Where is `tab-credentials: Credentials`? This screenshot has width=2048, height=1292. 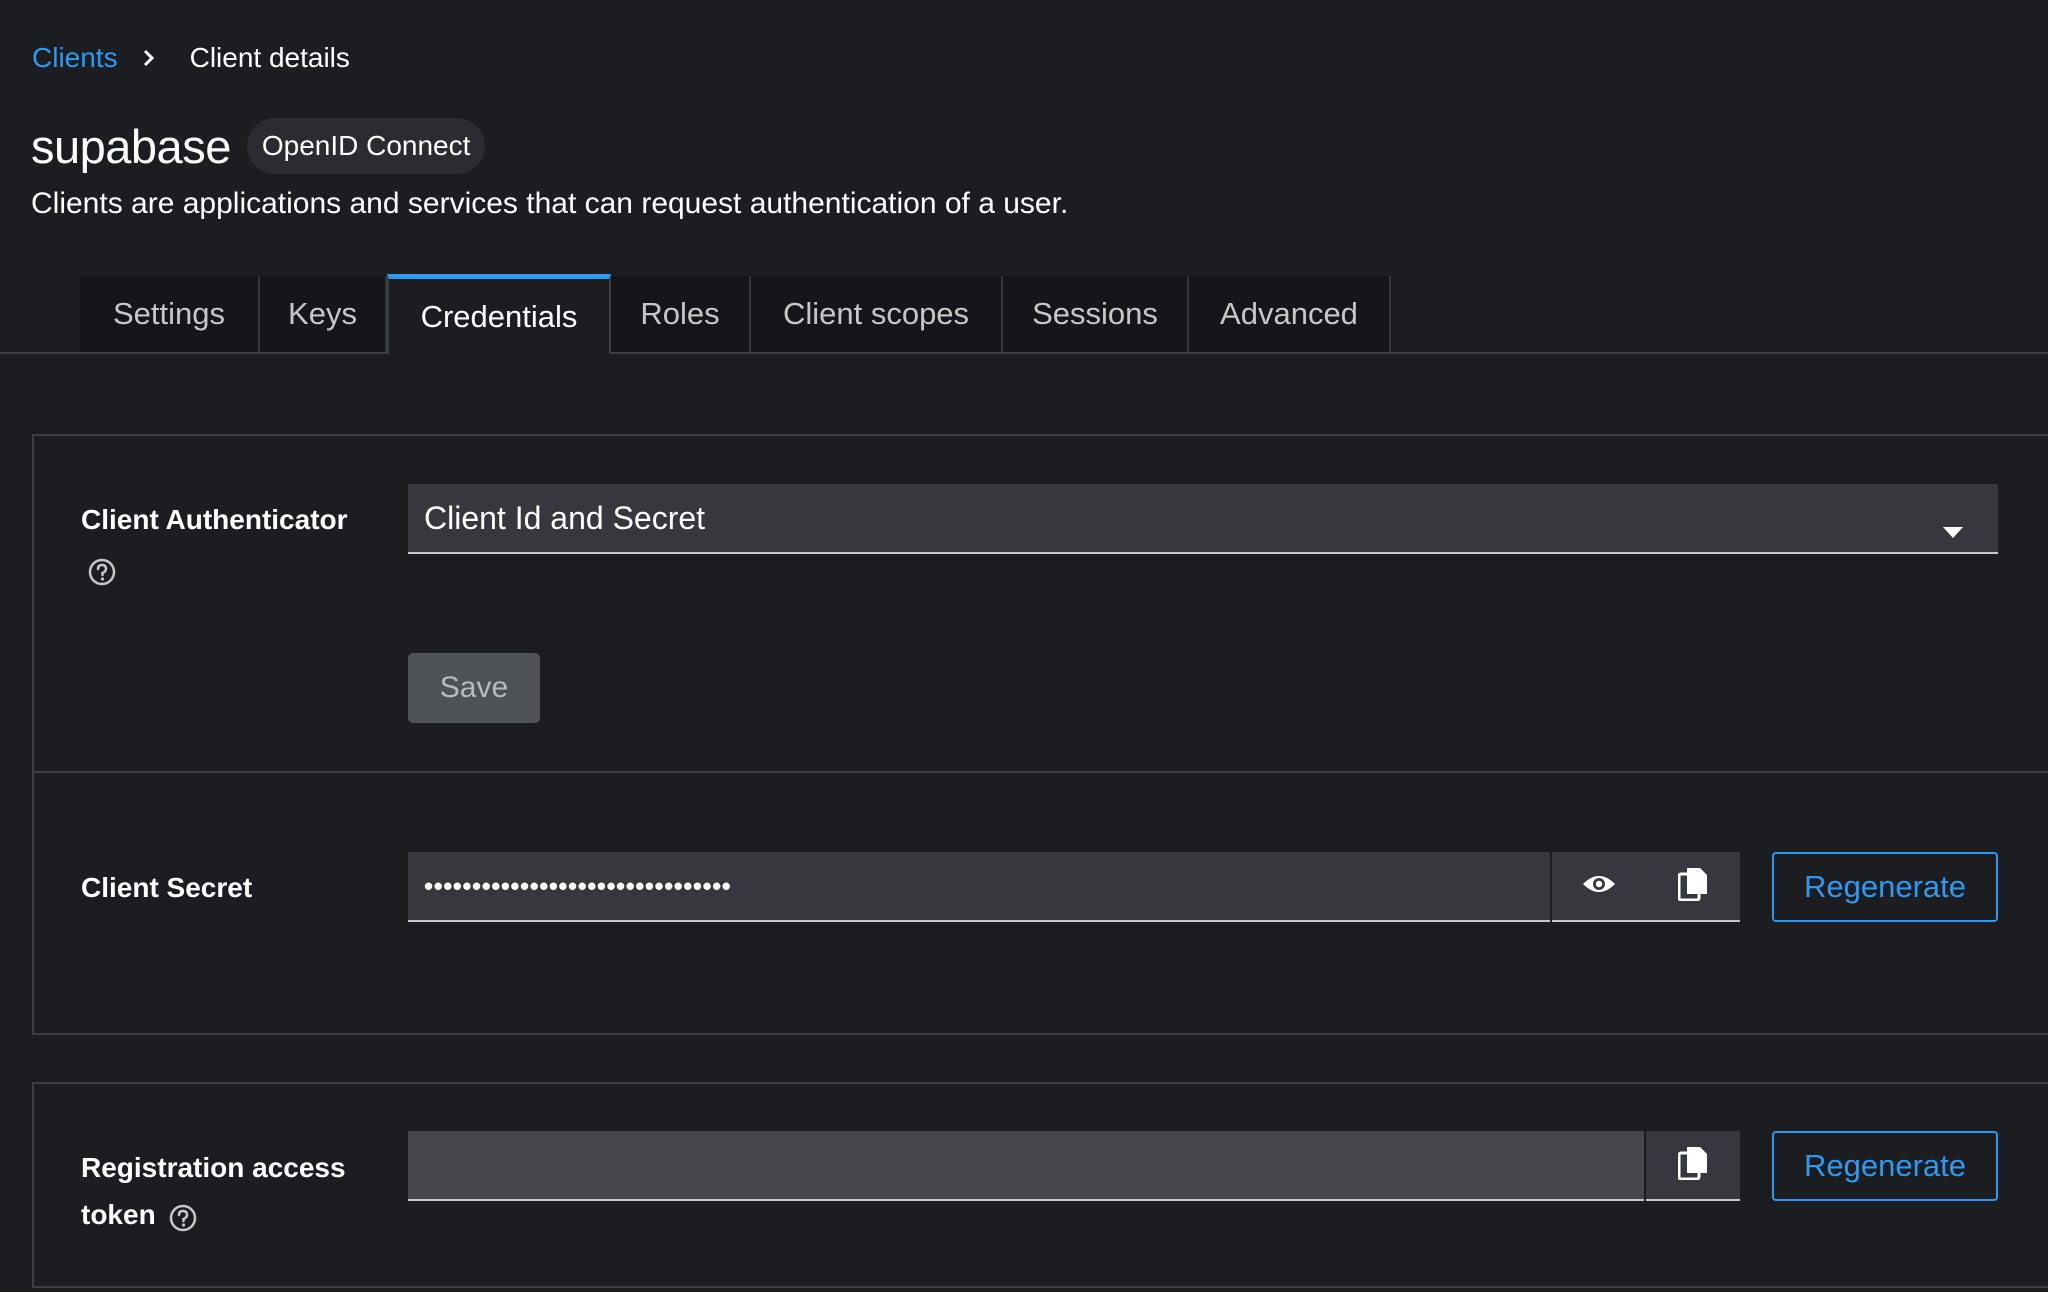
tab-credentials: Credentials is located at coordinates (499, 314).